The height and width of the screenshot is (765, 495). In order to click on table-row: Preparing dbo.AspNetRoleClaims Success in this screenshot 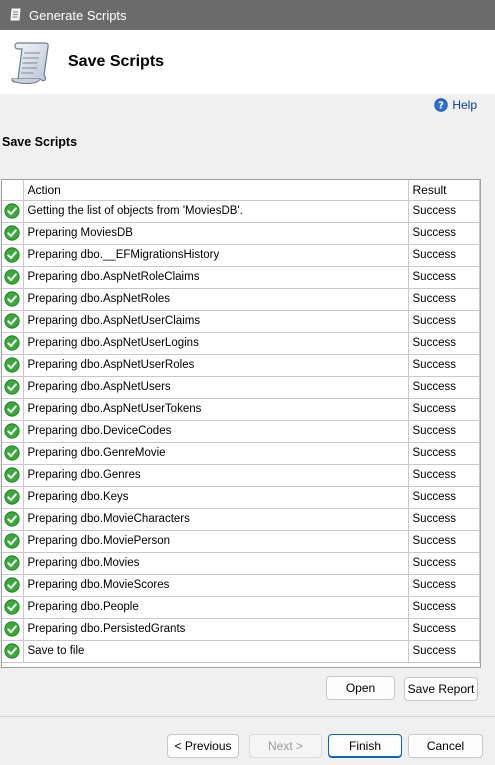, I will do `click(241, 277)`.